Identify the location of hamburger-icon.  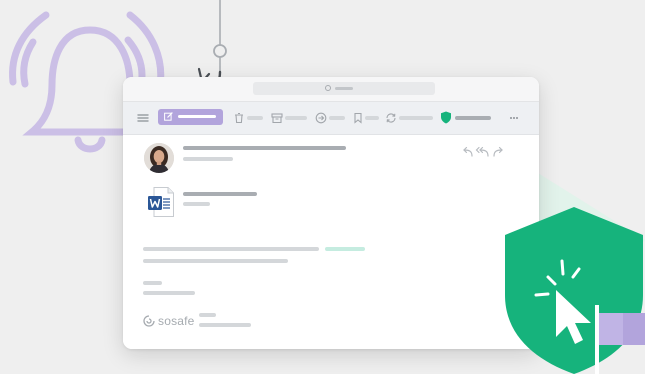
(143, 118).